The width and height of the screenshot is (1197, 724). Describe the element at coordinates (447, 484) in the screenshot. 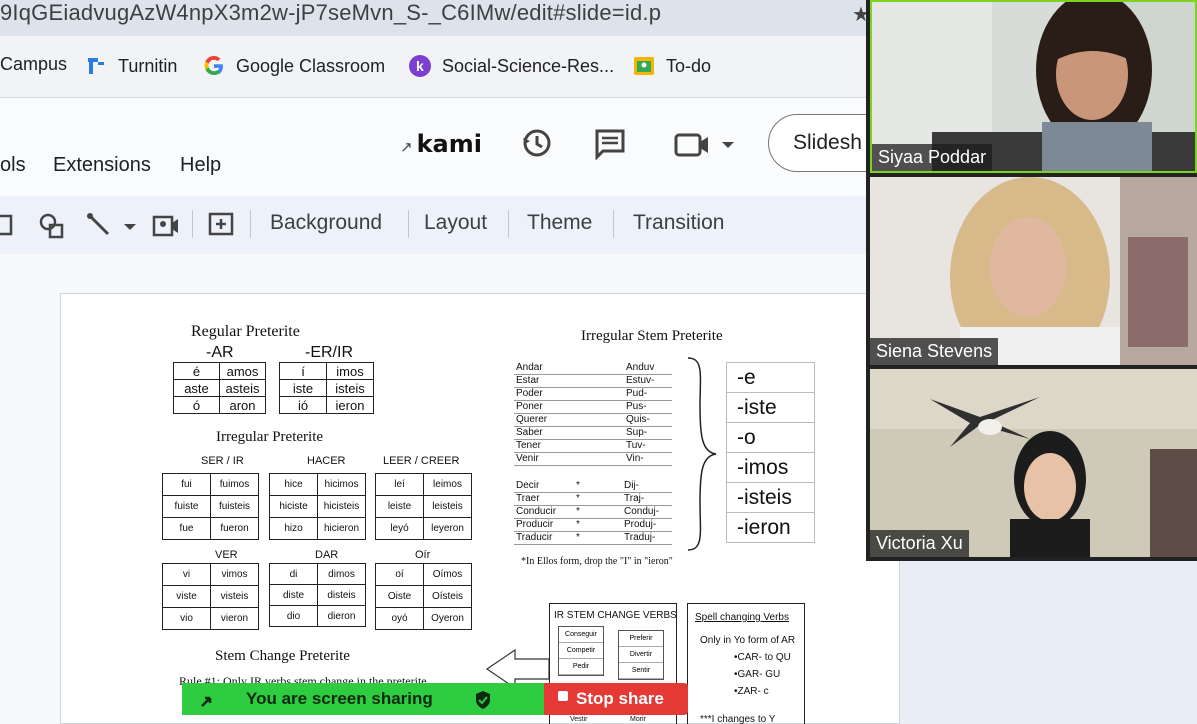

I see `table-cell: leimos` at that location.